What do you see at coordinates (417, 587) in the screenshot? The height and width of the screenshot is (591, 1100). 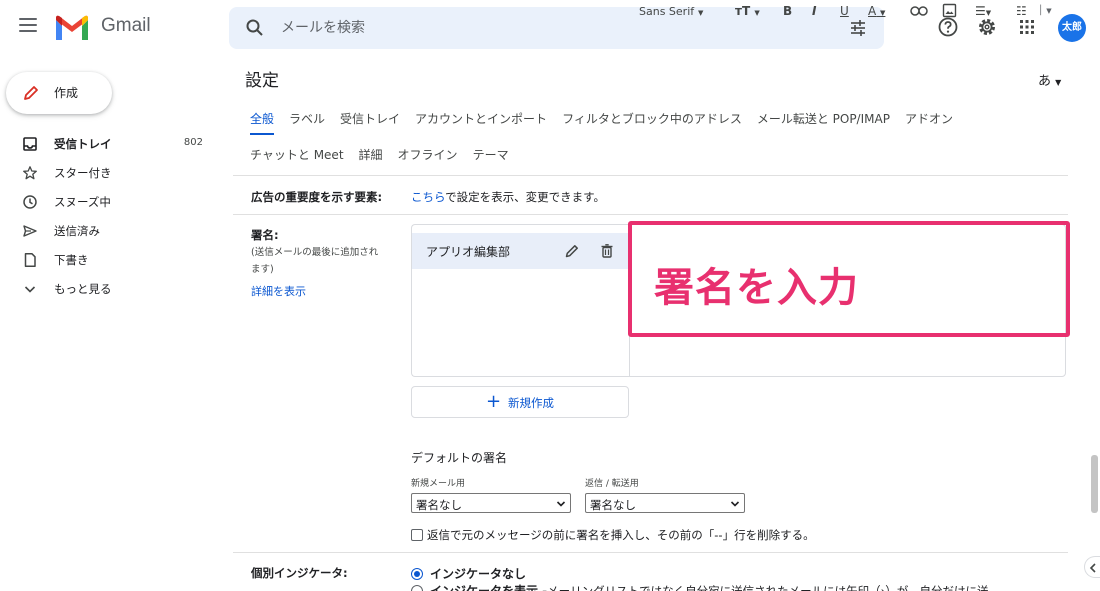 I see `radio-unselected` at bounding box center [417, 587].